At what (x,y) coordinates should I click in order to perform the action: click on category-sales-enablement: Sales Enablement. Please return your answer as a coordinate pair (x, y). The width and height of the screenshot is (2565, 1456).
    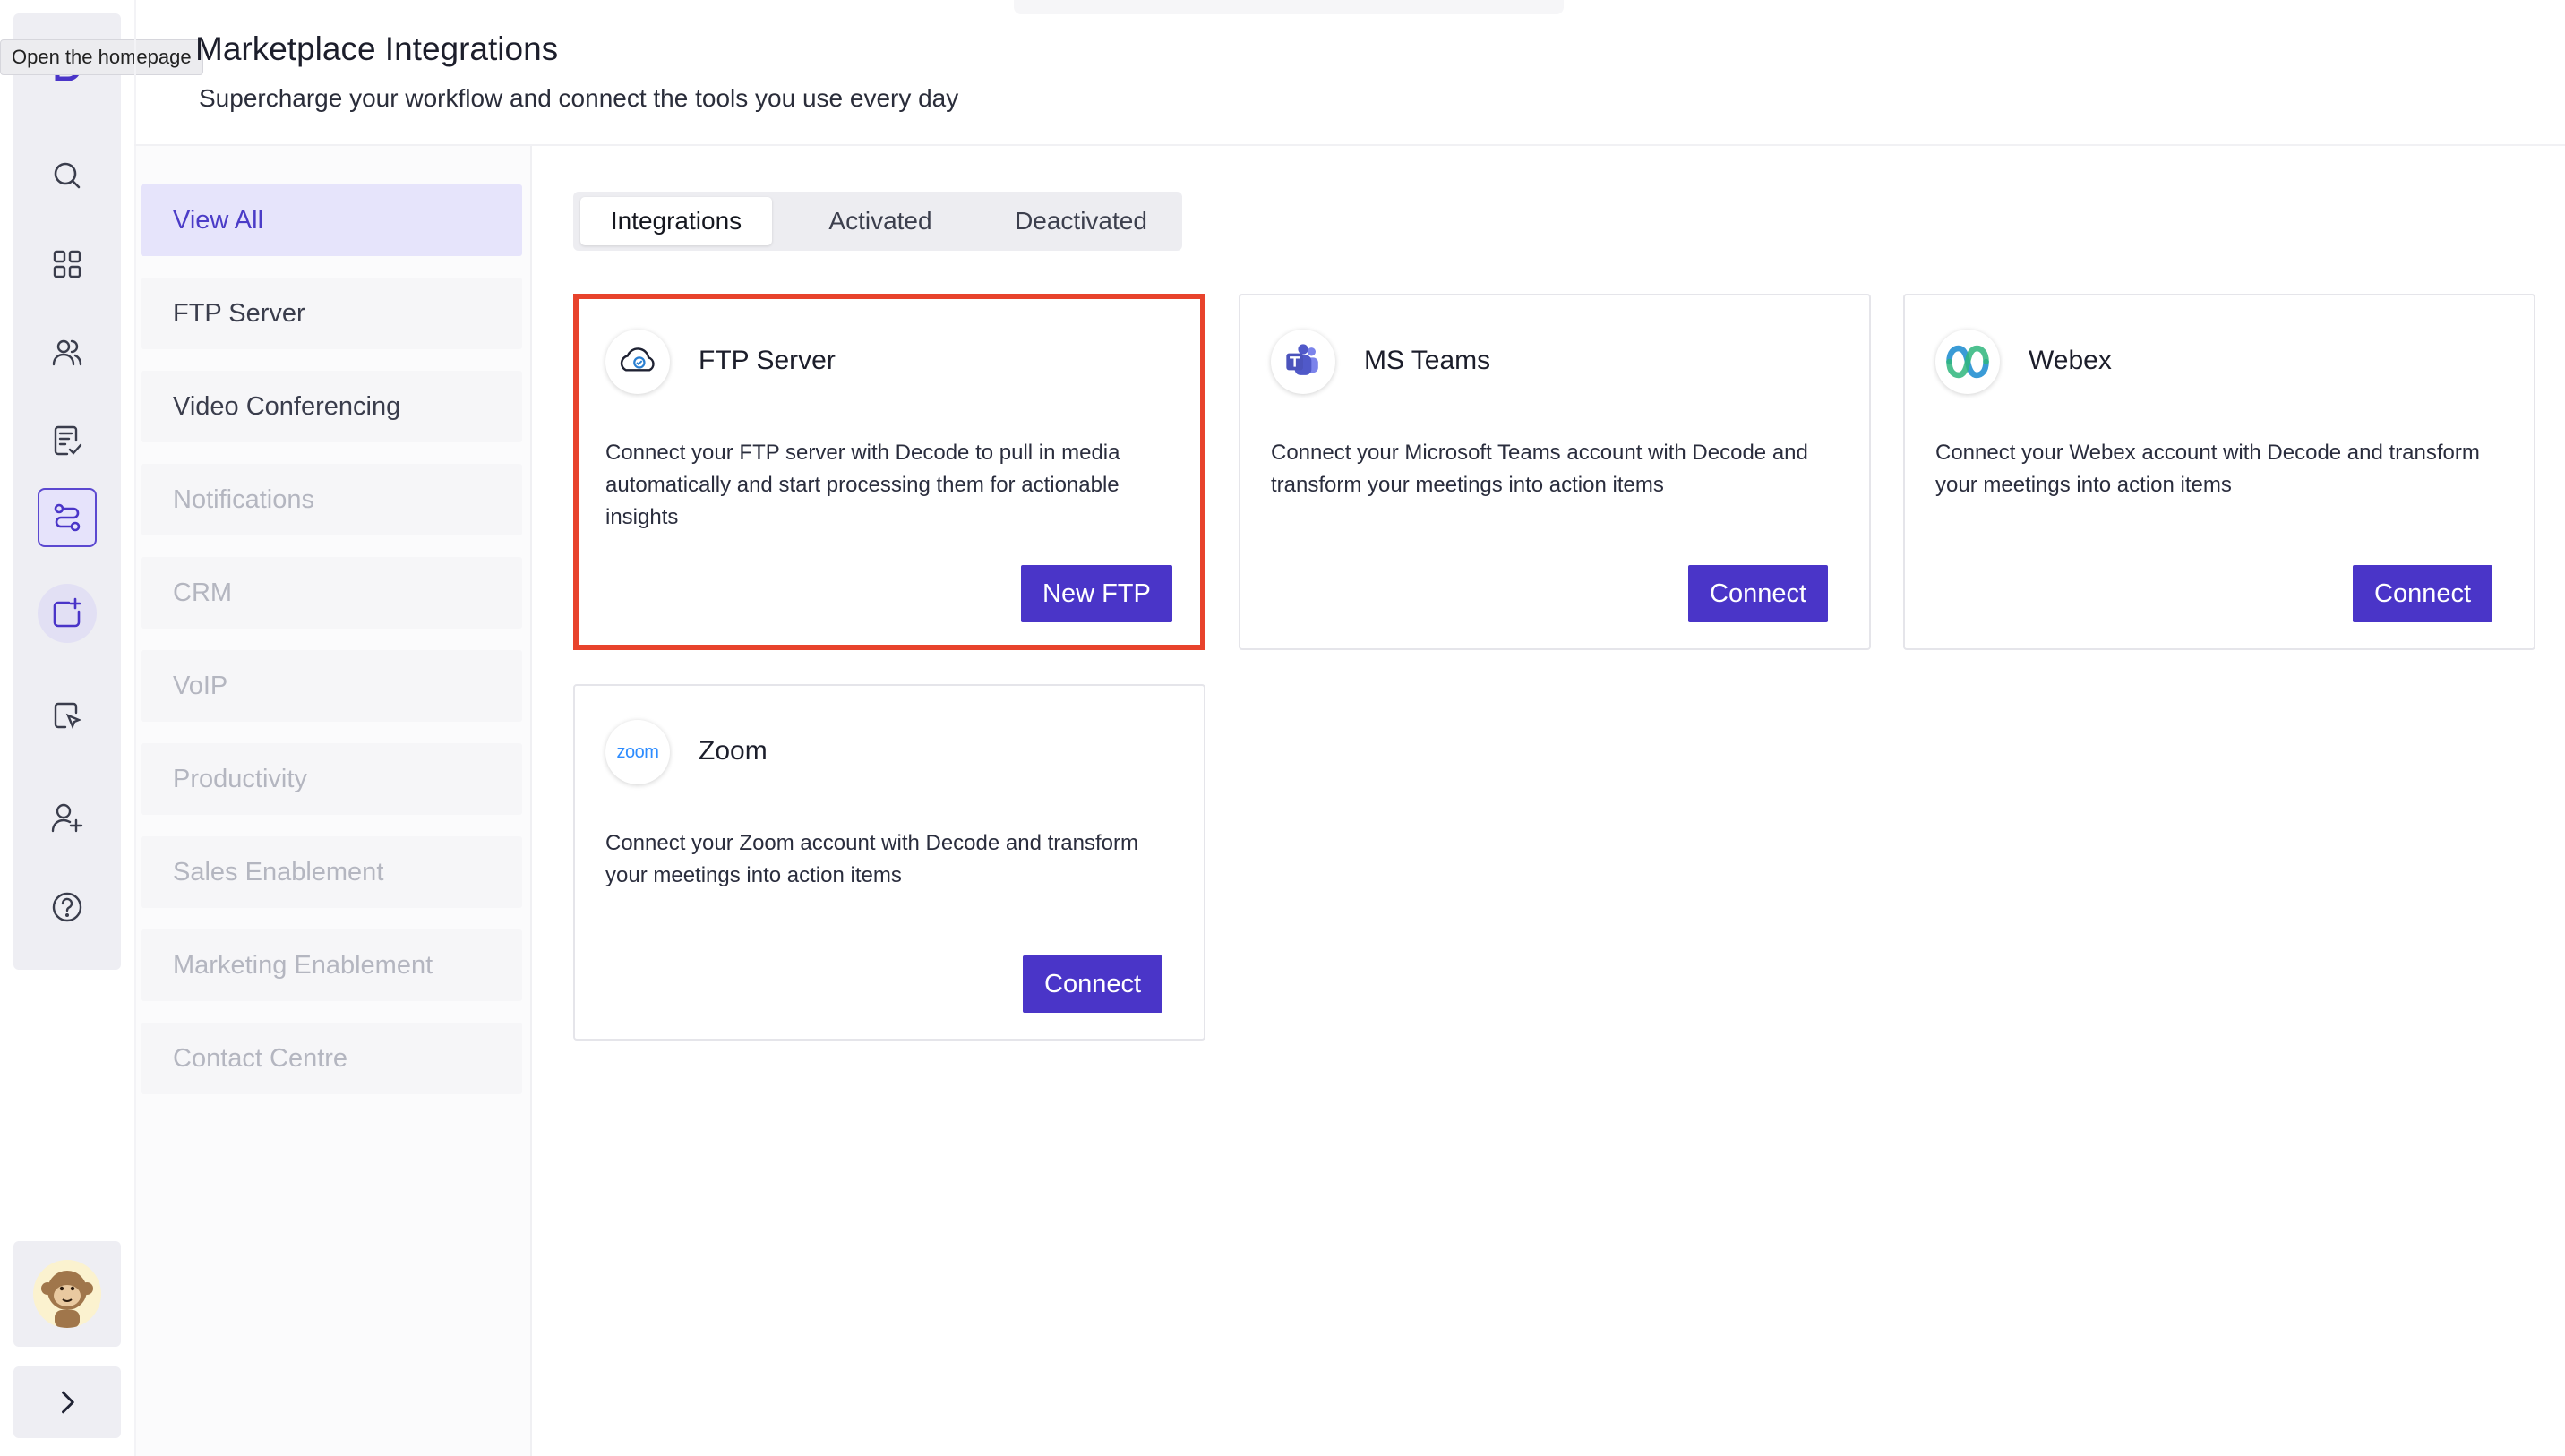
    Looking at the image, I should click on (331, 872).